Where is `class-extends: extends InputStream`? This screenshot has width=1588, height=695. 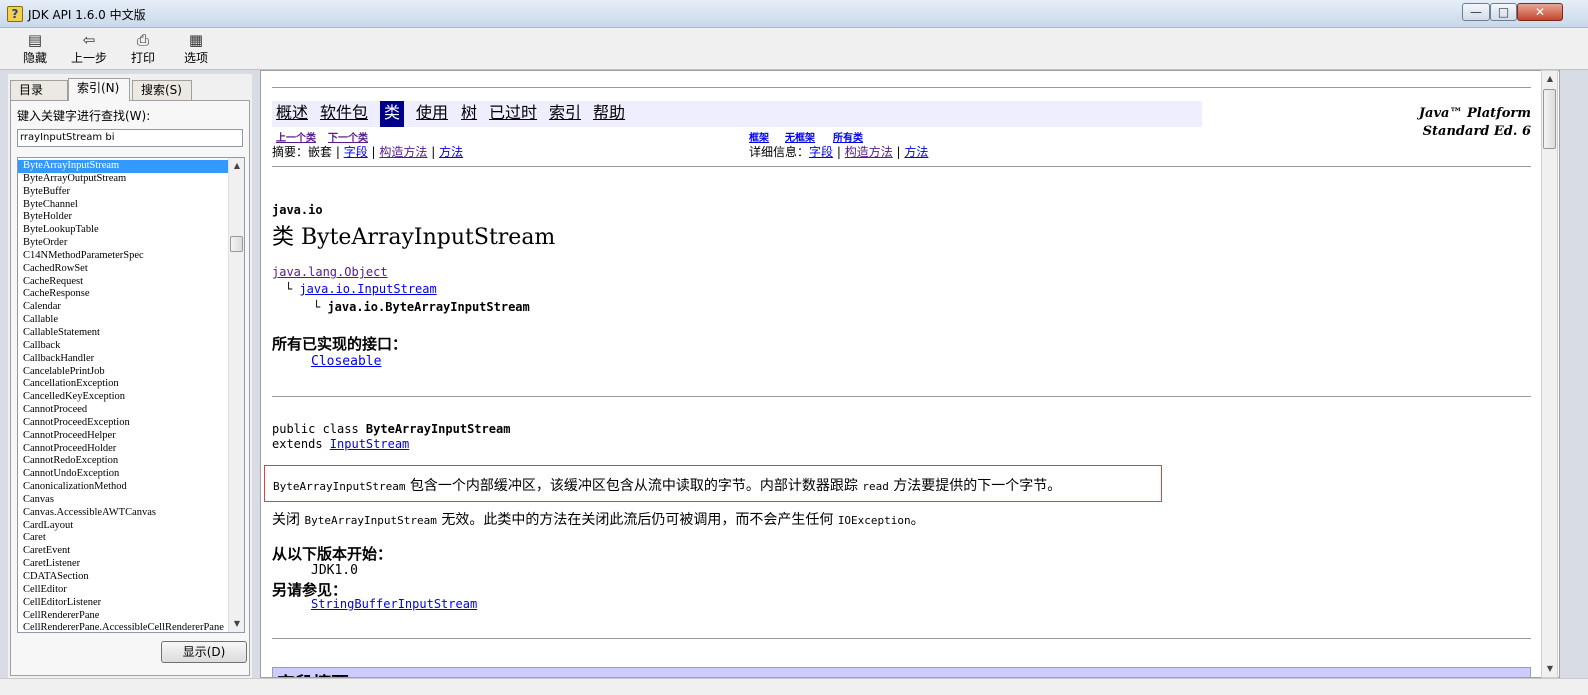 class-extends: extends InputStream is located at coordinates (340, 444).